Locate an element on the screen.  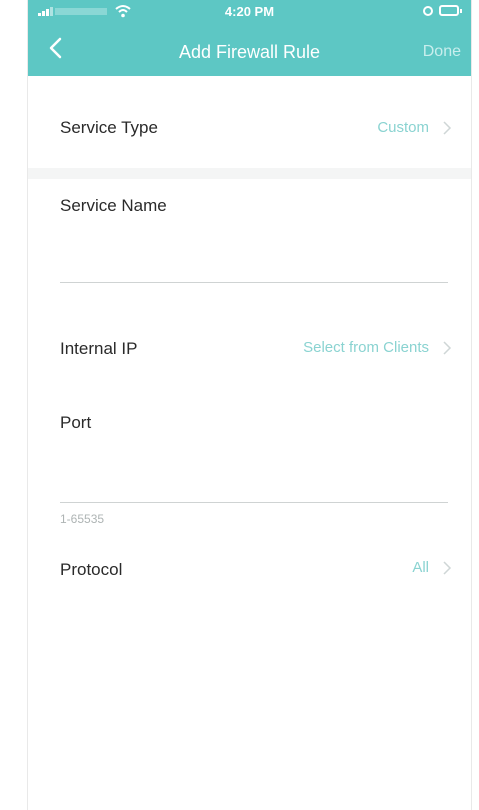
alarm-icon is located at coordinates (428, 11).